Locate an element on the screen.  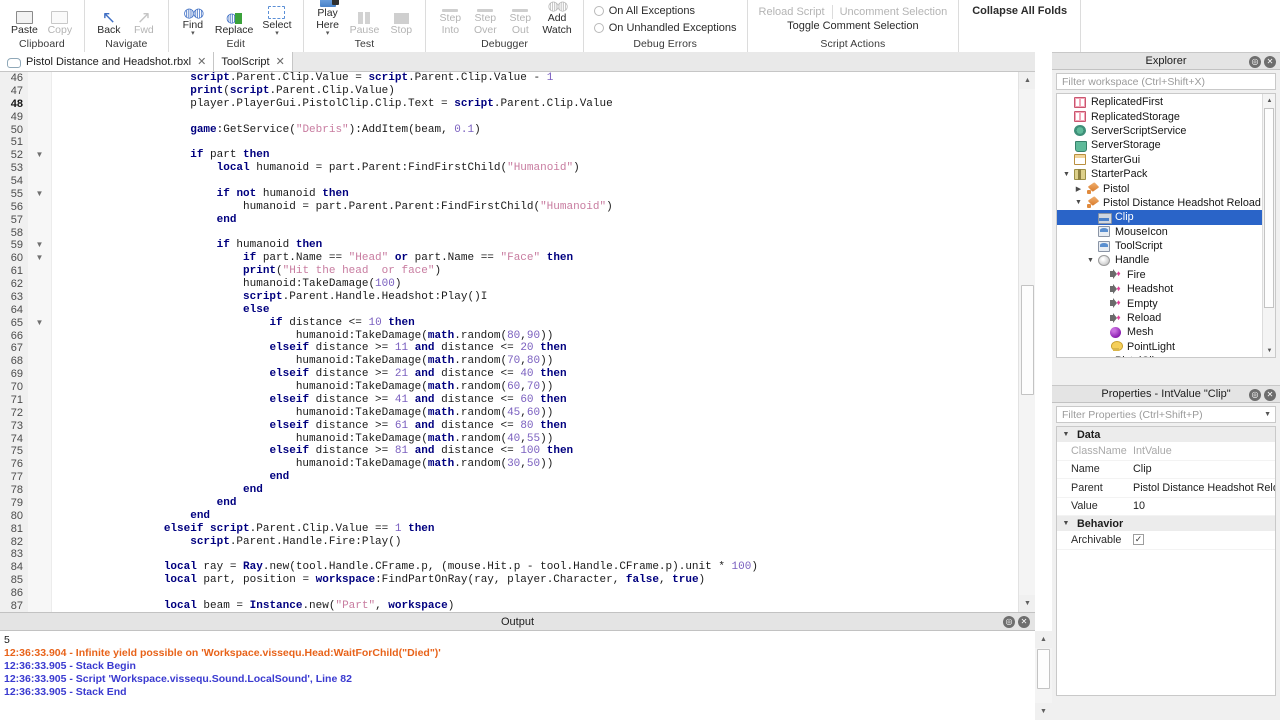
code-line: humanoid:TakeDamage(math.random(45,60)) is located at coordinates (535, 413).